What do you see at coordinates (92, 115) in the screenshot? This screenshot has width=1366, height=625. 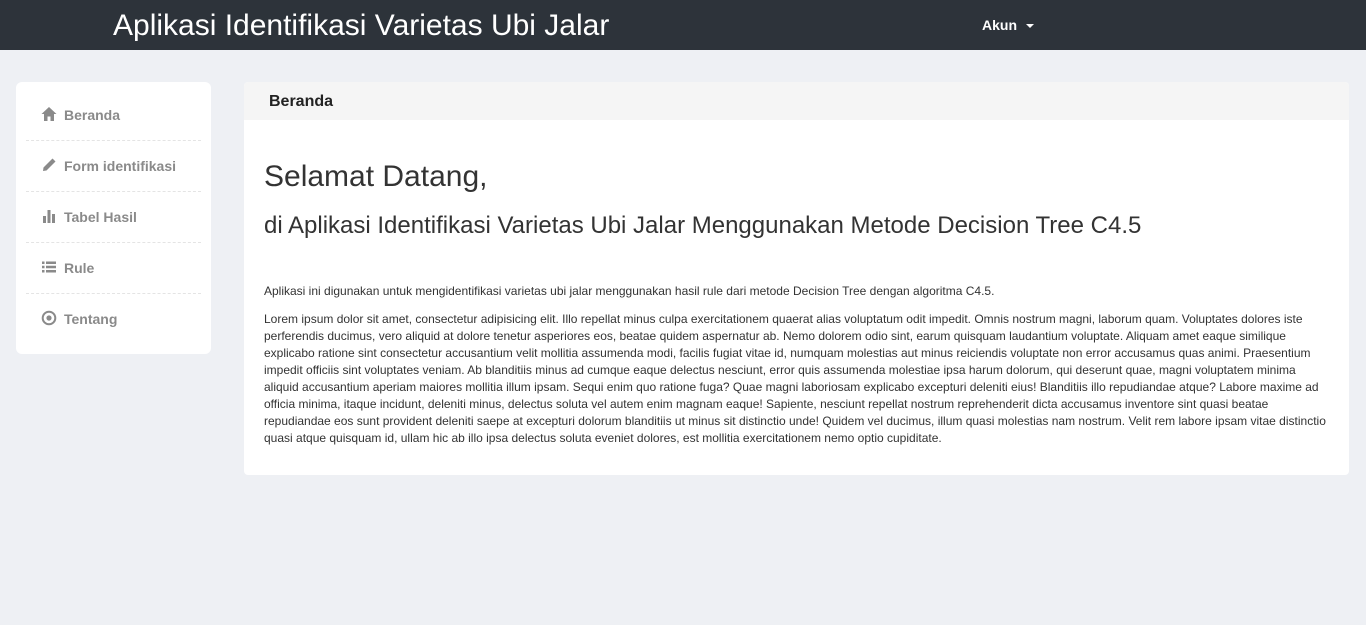 I see `sidebar-item-label: Beranda` at bounding box center [92, 115].